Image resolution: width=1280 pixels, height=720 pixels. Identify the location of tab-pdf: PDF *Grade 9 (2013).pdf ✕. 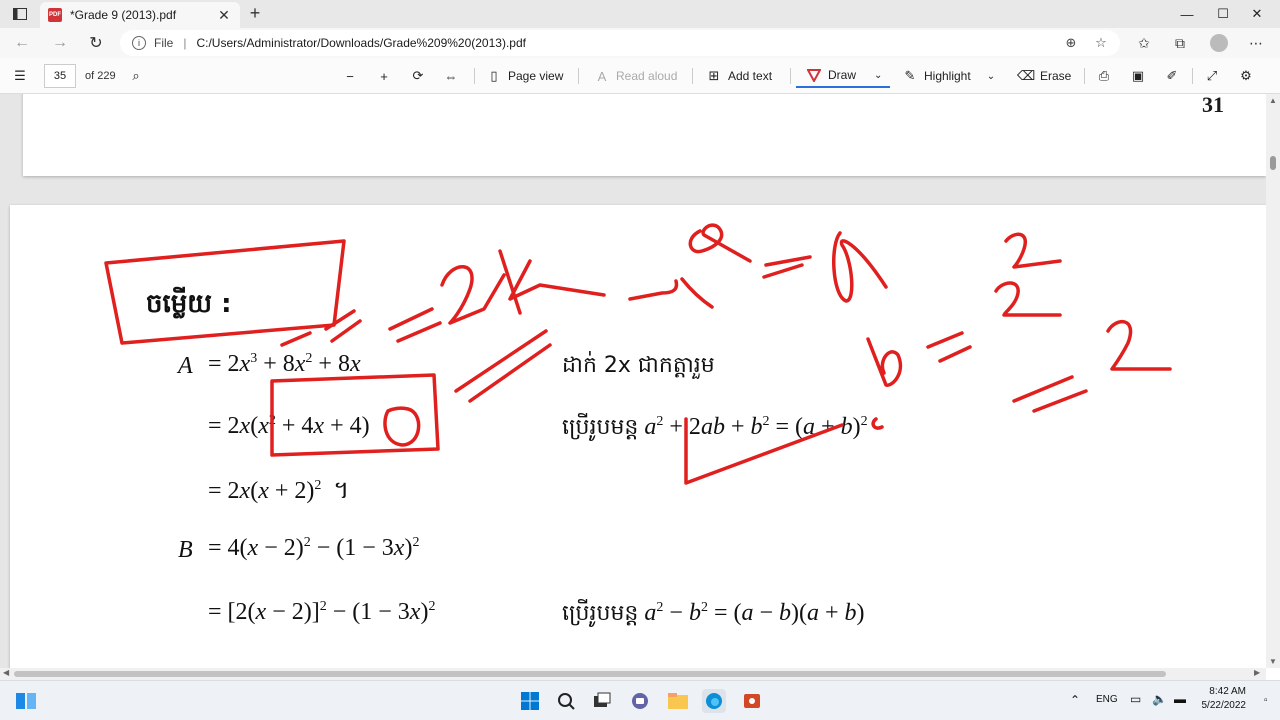
(140, 15).